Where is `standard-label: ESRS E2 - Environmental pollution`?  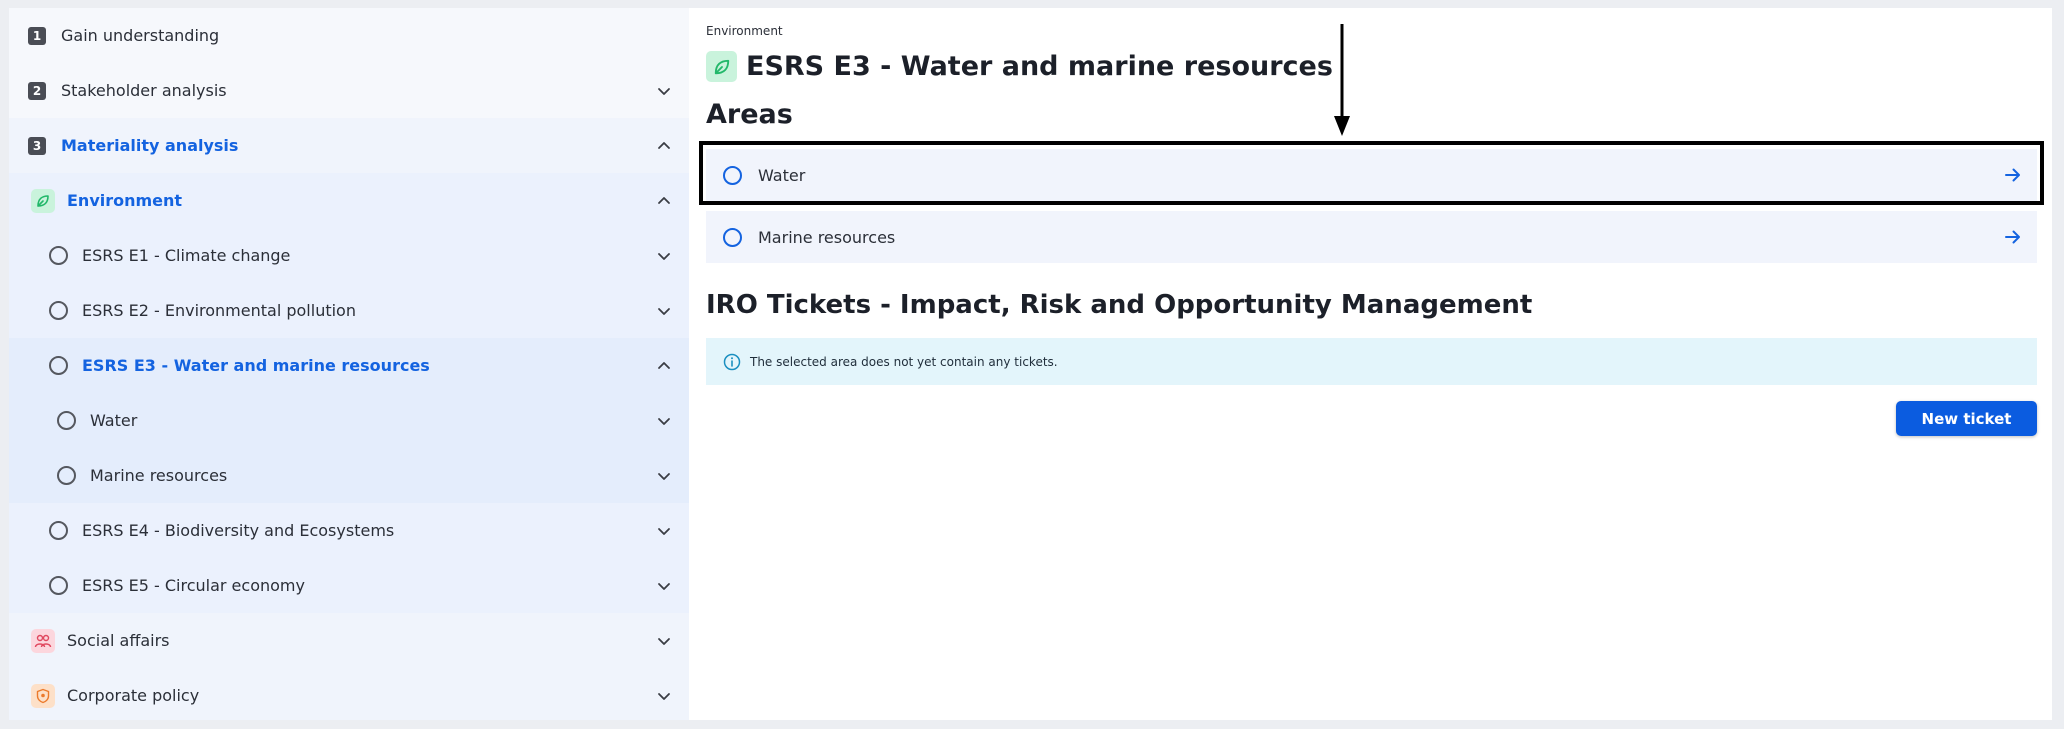
standard-label: ESRS E2 - Environmental pollution is located at coordinates (219, 310).